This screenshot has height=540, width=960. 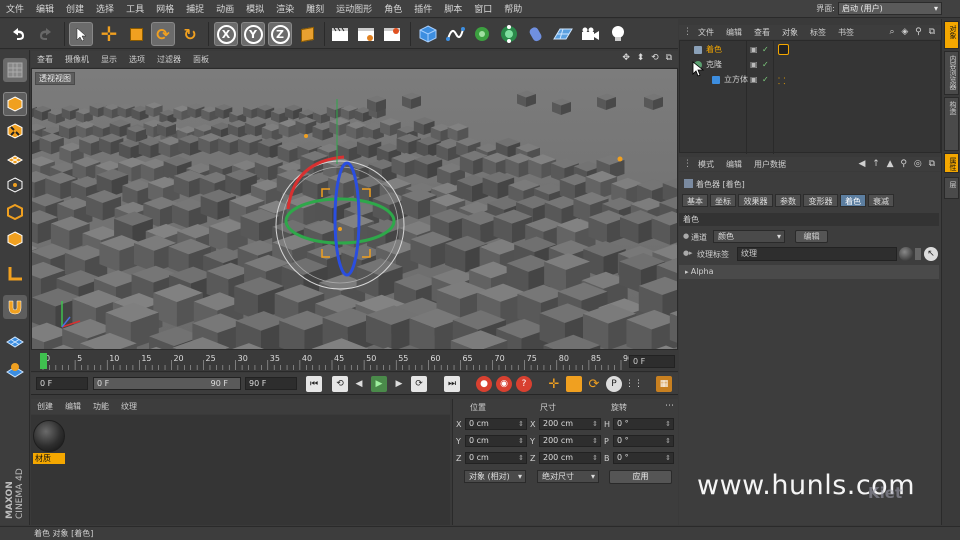 I want to click on side-tab: 构造, so click(x=951, y=124).